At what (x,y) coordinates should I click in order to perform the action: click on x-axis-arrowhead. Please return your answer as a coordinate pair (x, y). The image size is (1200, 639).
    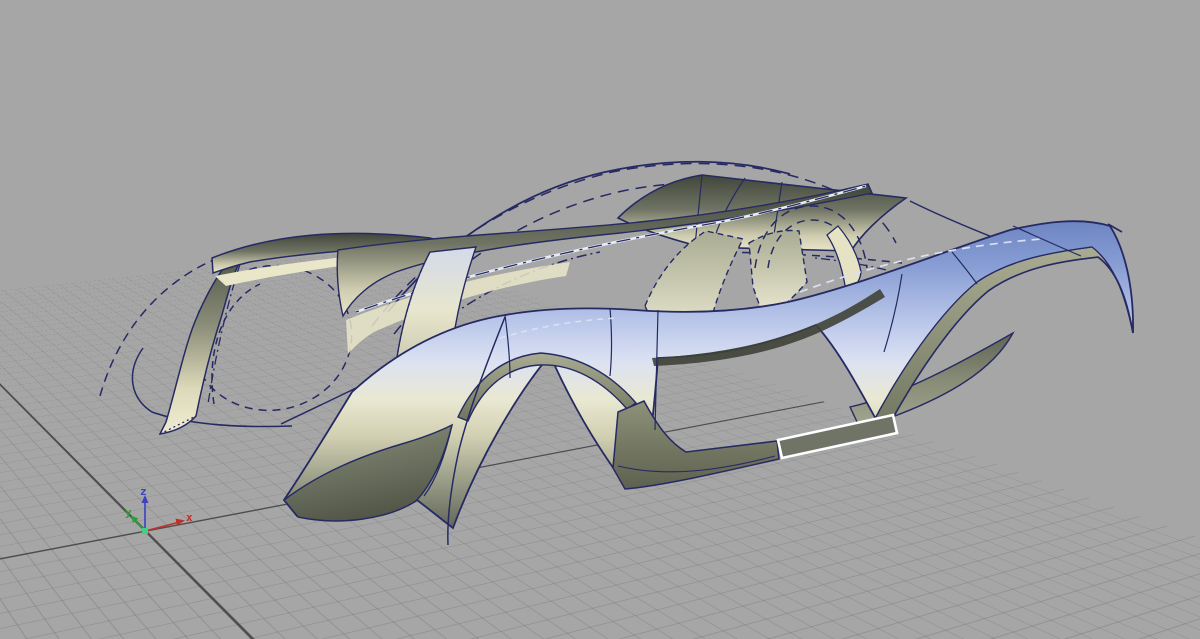
    Looking at the image, I should click on (180, 522).